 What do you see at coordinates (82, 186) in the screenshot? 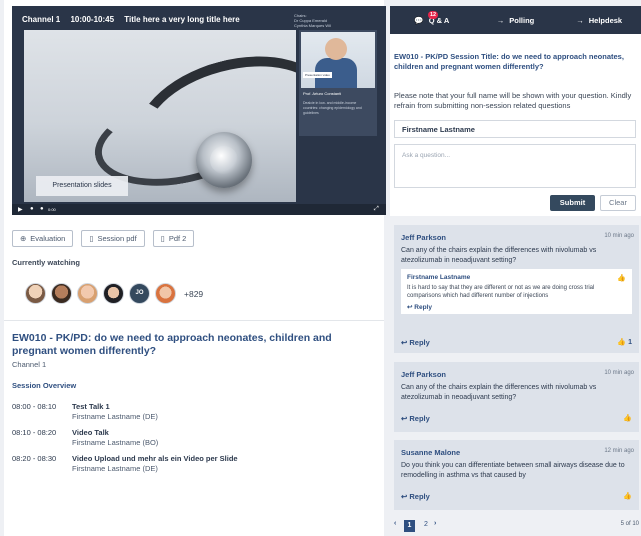
I see `presentation-slides-label: Presentation slides` at bounding box center [82, 186].